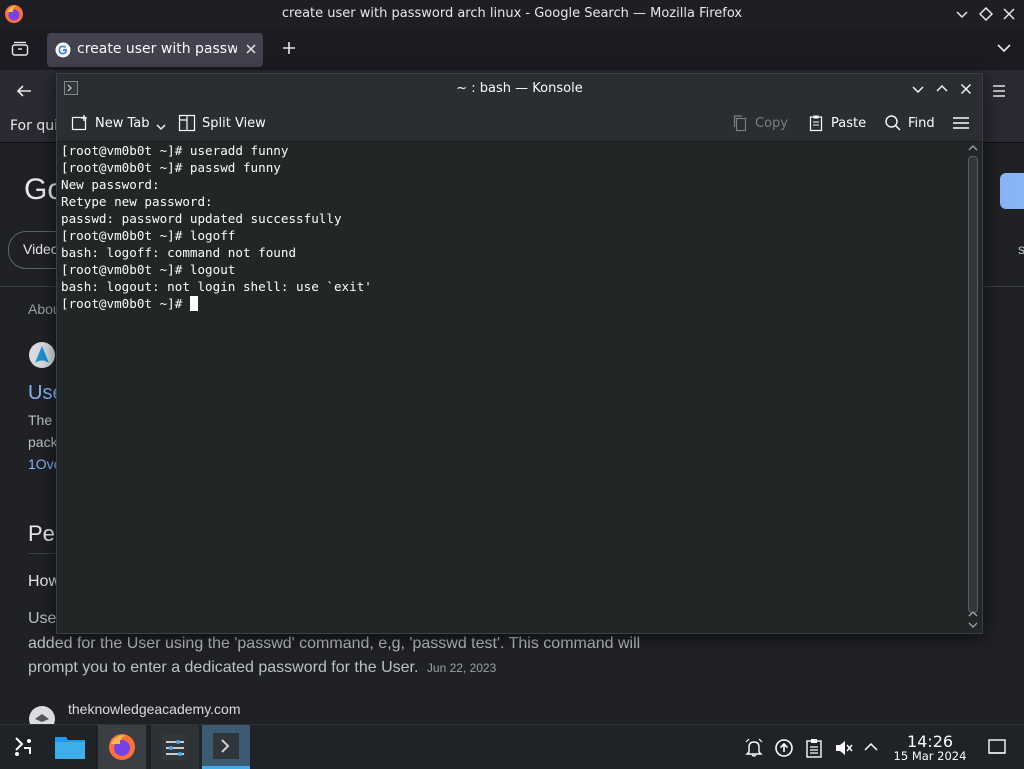 This screenshot has height=769, width=1024. What do you see at coordinates (42, 553) in the screenshot?
I see `divider` at bounding box center [42, 553].